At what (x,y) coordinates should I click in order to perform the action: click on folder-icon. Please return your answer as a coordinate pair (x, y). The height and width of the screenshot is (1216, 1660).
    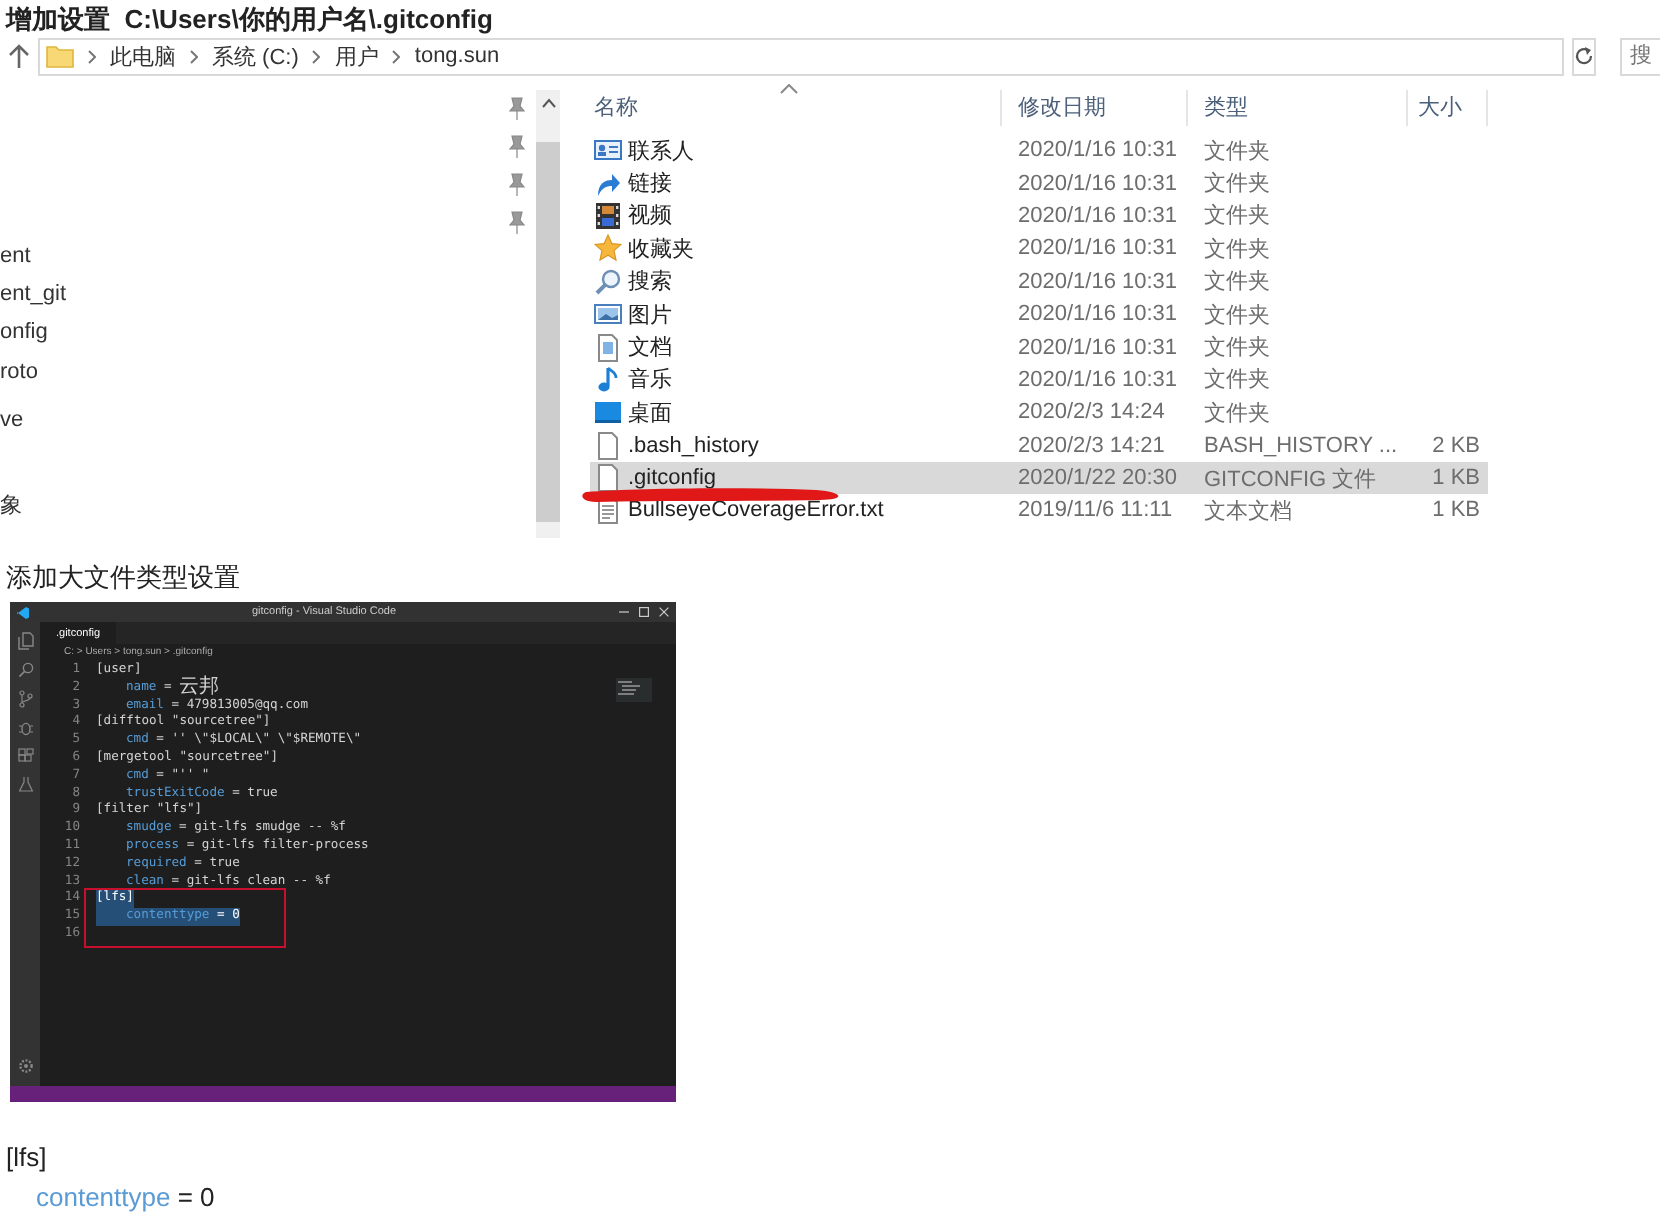
    Looking at the image, I should click on (60, 56).